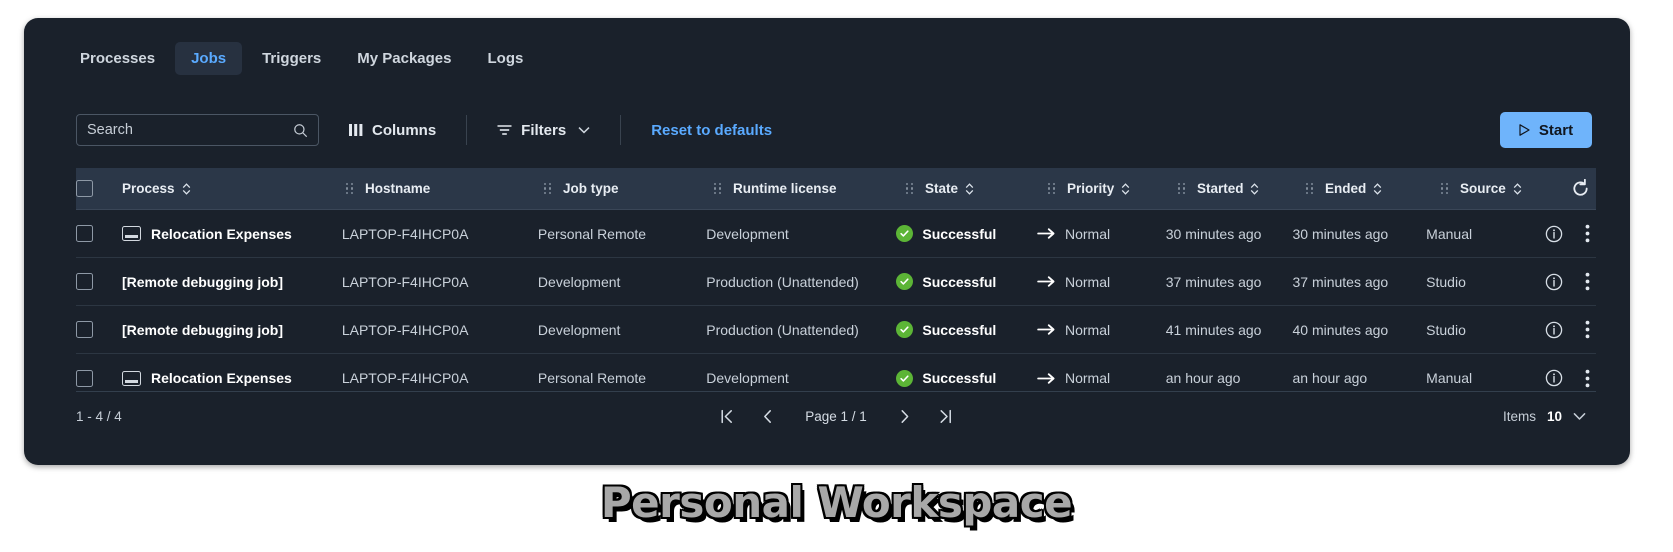 The width and height of the screenshot is (1673, 552). I want to click on column-header-source: Source, so click(1499, 188).